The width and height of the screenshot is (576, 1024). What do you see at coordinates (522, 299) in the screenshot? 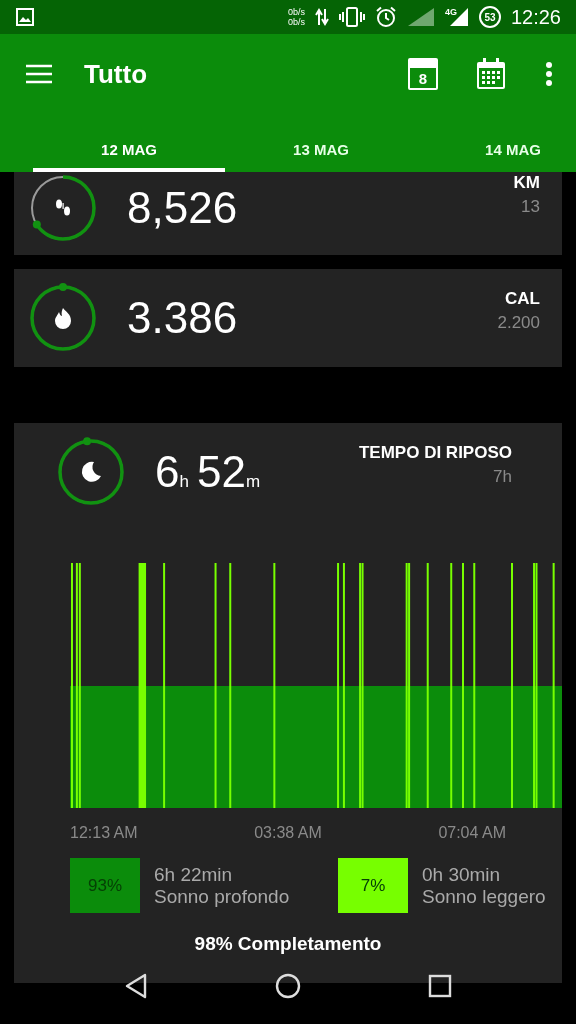
I see `stat-label: CAL` at bounding box center [522, 299].